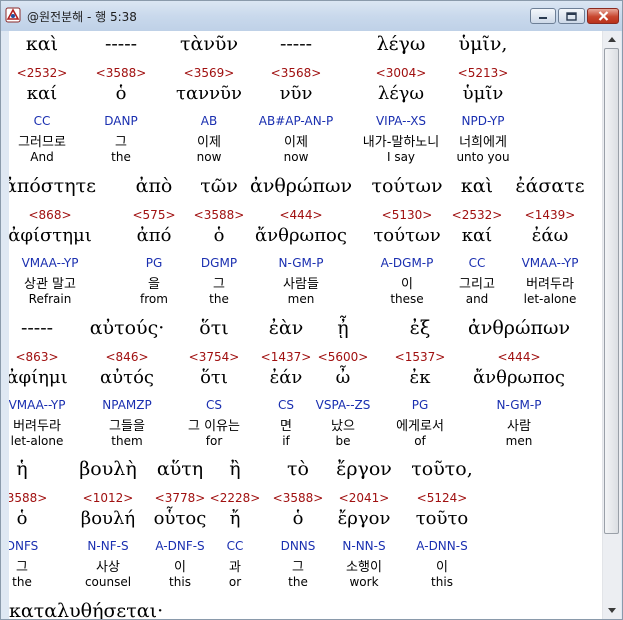 The height and width of the screenshot is (620, 623). Describe the element at coordinates (154, 186) in the screenshot. I see `greek-word: ἀπὸ` at that location.